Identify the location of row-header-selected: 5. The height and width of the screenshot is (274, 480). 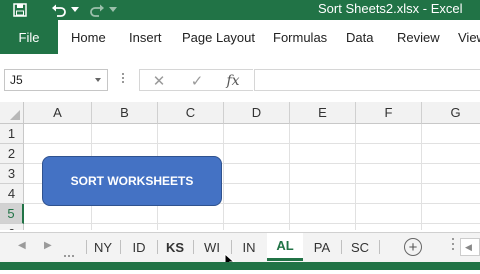
(12, 214).